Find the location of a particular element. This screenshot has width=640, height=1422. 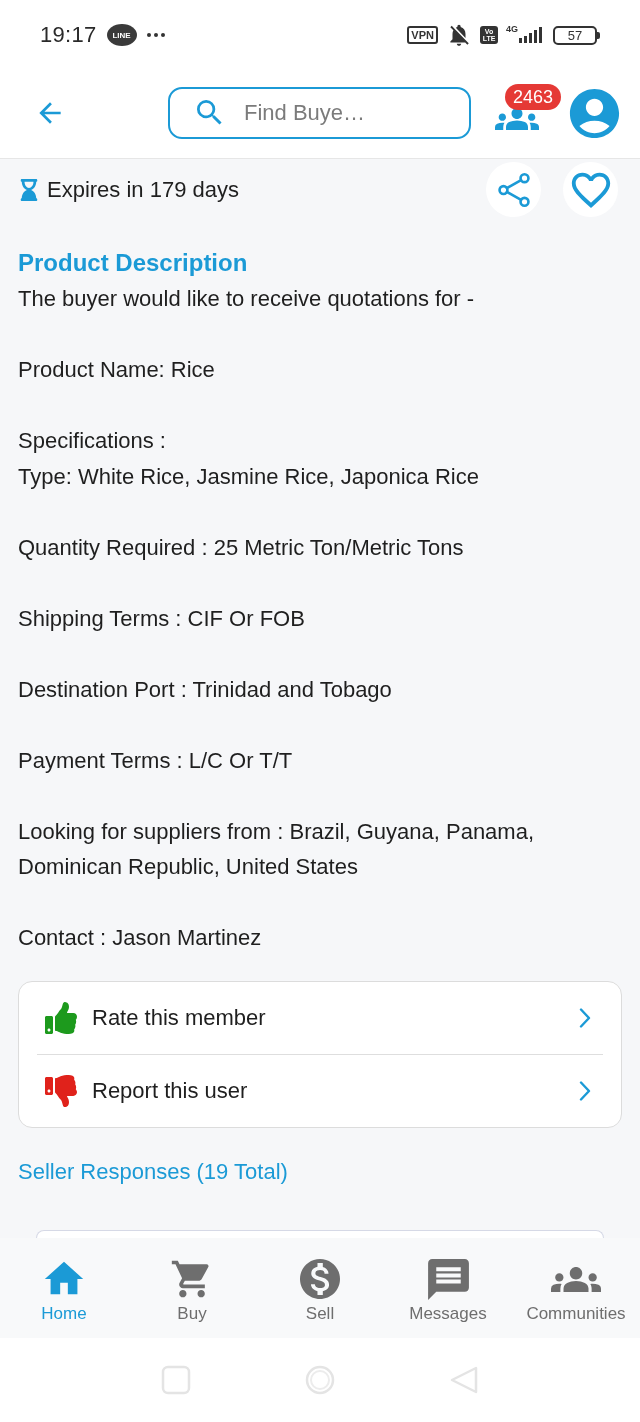

nav-tab: Messages is located at coordinates (448, 1288).